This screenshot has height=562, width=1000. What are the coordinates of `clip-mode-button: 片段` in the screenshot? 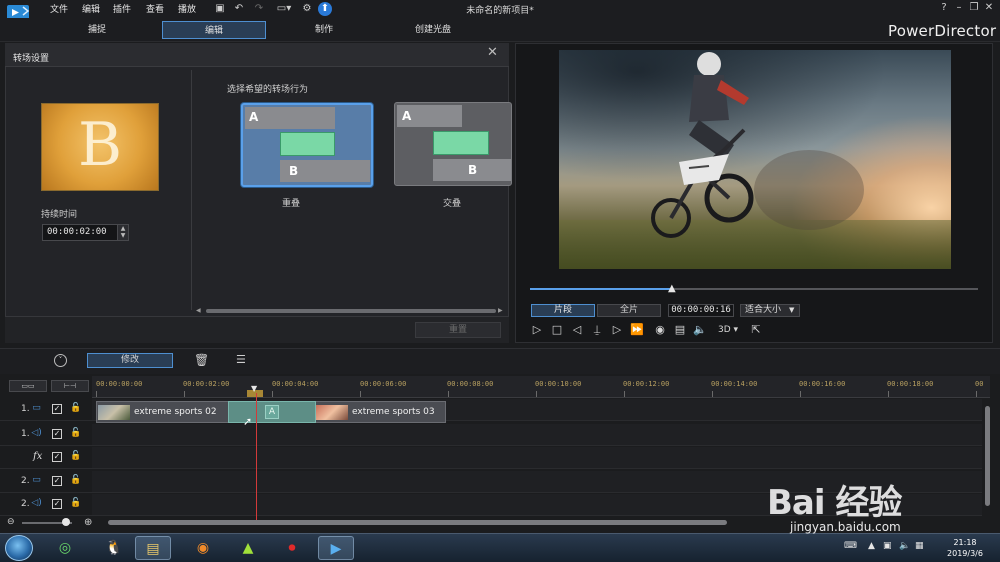 It's located at (563, 310).